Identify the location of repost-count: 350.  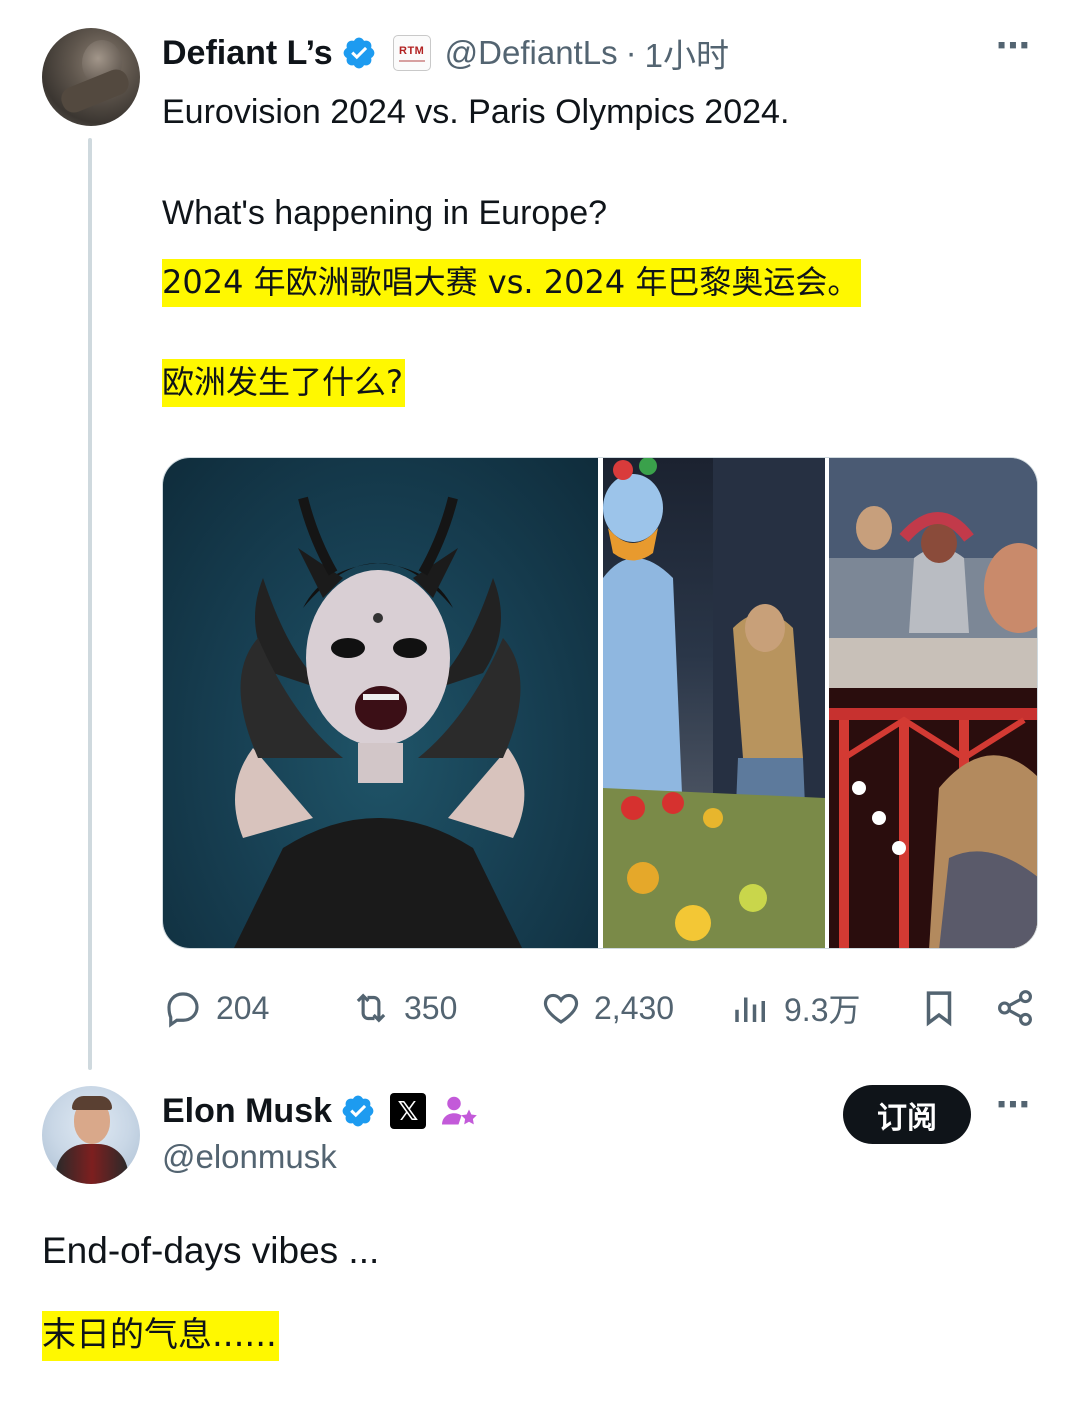
(431, 1007).